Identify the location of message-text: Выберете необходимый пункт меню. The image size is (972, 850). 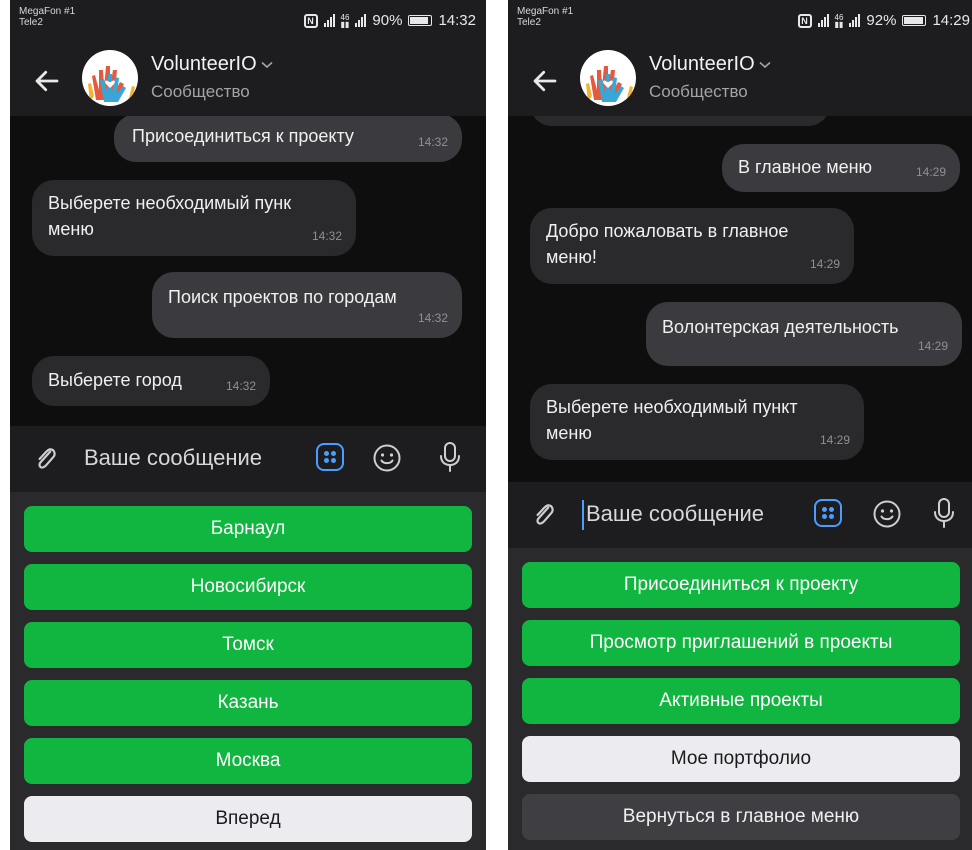
(672, 420).